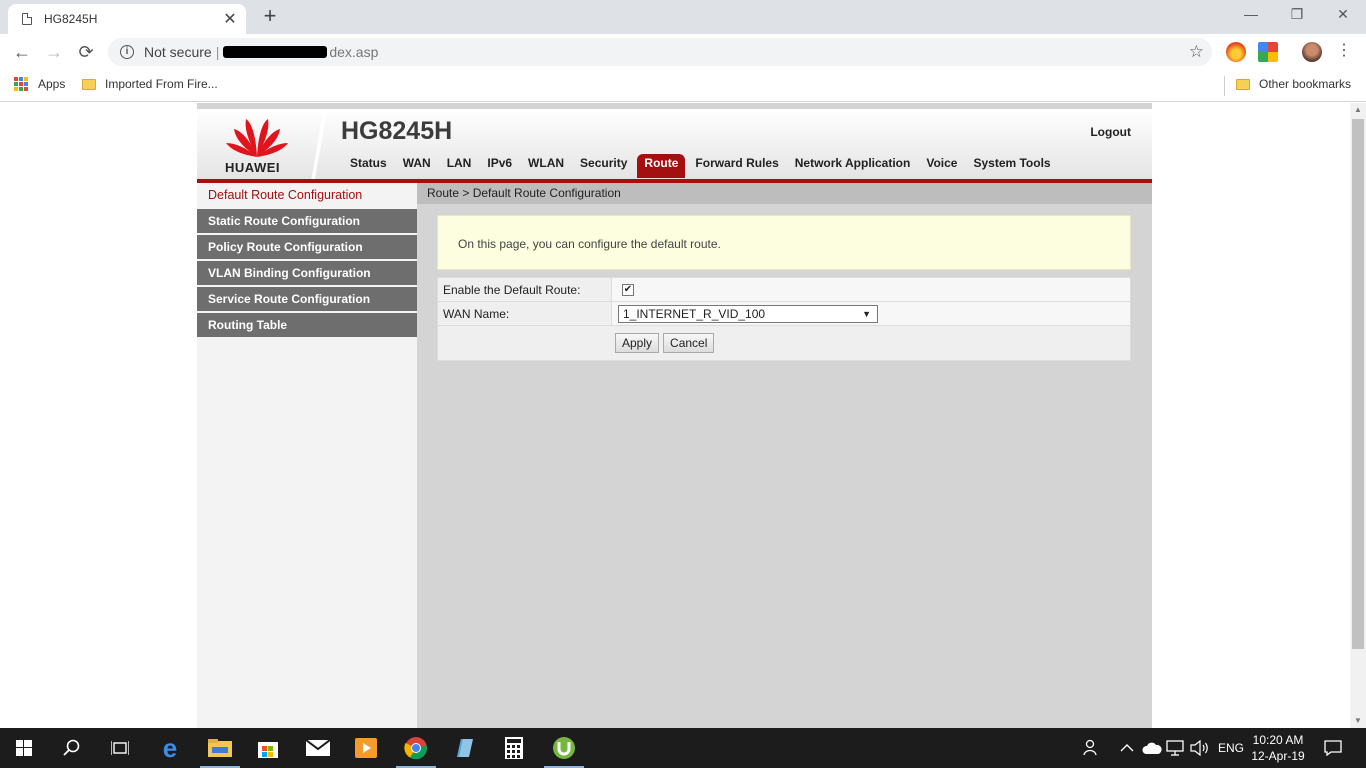 This screenshot has height=768, width=1366. I want to click on bookmark-apps: Apps, so click(39, 84).